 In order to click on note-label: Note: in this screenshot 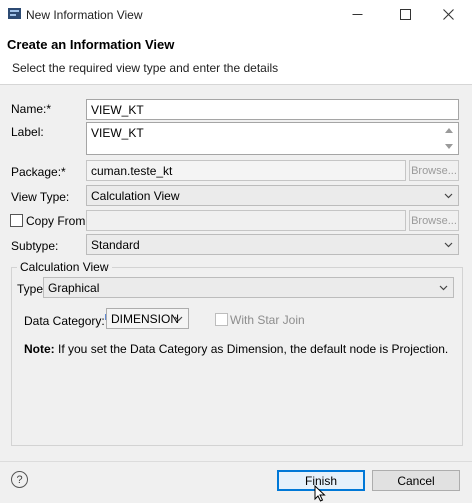, I will do `click(39, 349)`.